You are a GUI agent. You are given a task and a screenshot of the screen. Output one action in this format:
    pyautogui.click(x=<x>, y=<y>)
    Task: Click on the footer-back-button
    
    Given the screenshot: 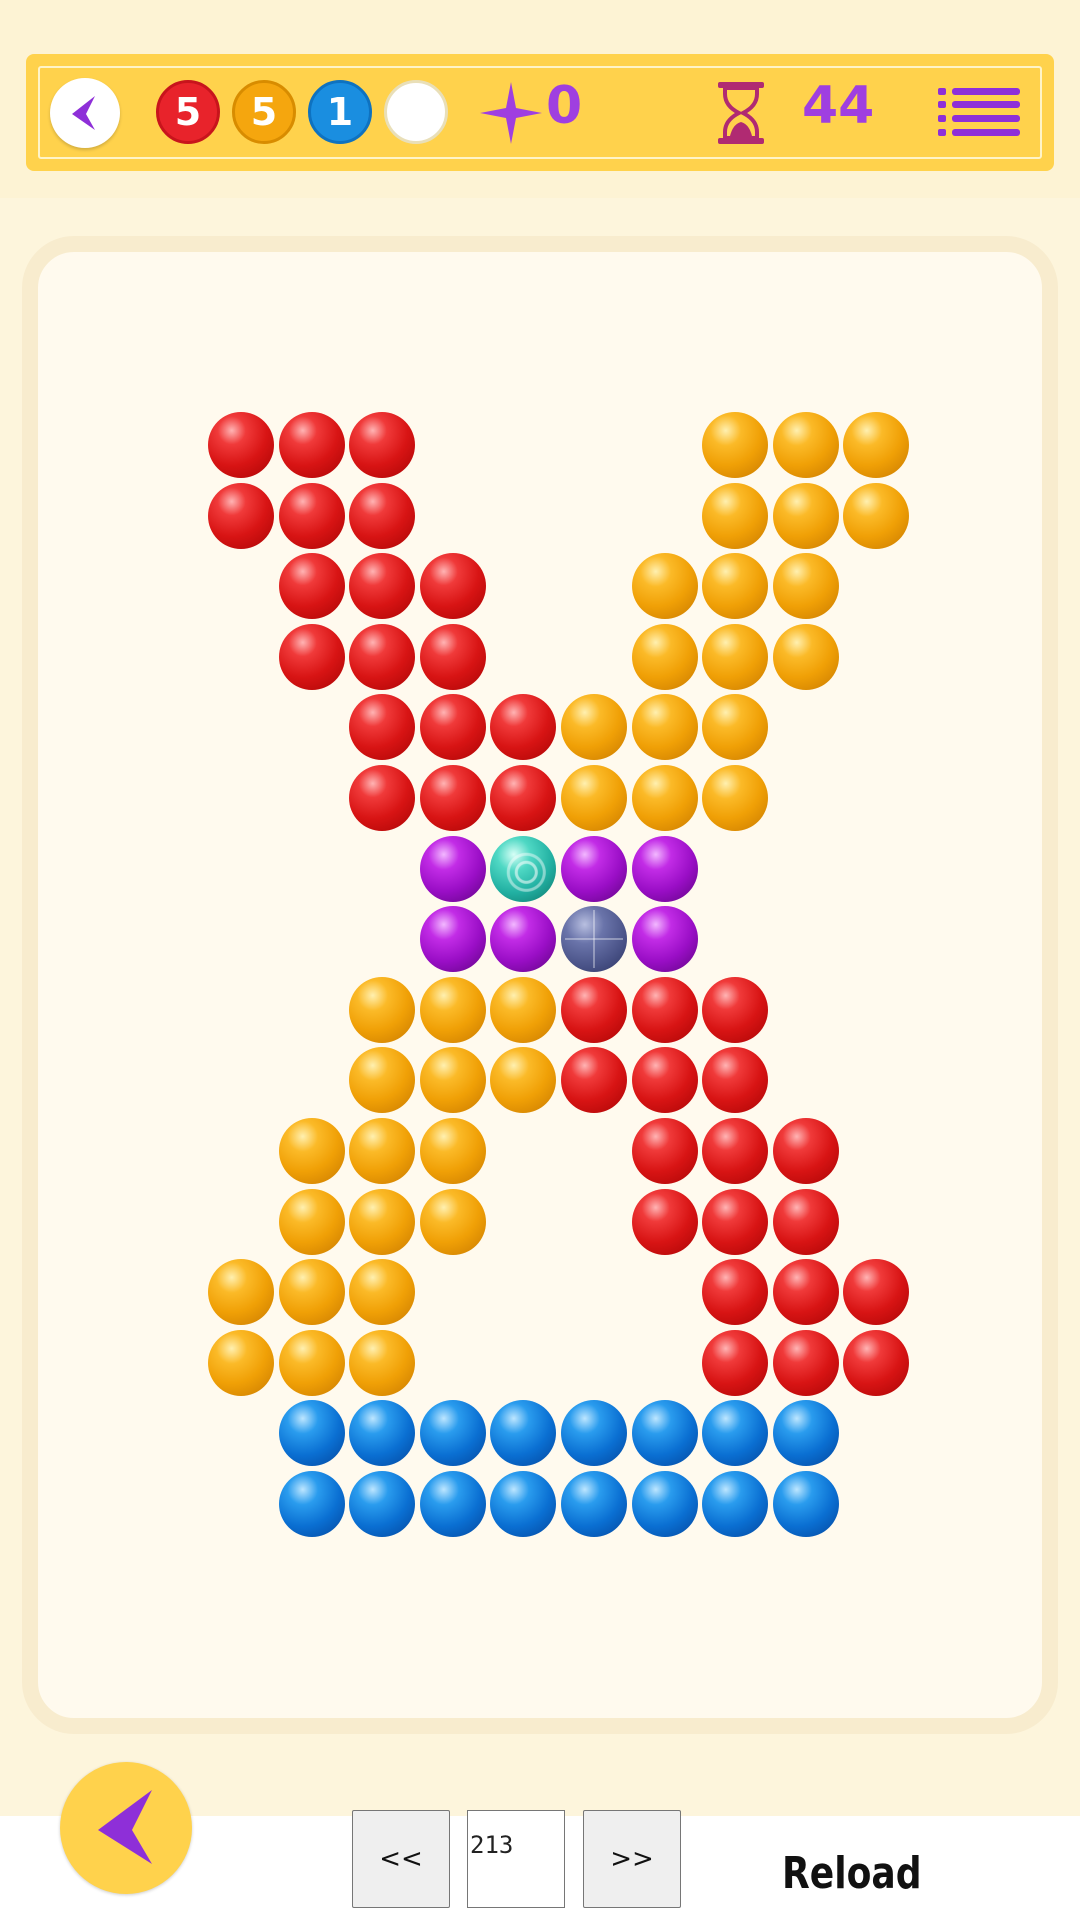 What is the action you would take?
    pyautogui.click(x=126, y=1828)
    